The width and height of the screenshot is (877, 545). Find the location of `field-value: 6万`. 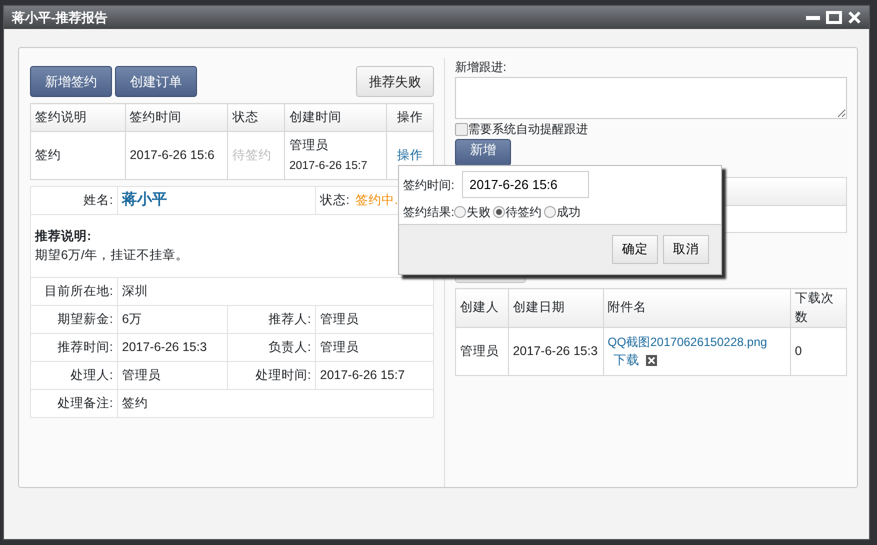

field-value: 6万 is located at coordinates (173, 320).